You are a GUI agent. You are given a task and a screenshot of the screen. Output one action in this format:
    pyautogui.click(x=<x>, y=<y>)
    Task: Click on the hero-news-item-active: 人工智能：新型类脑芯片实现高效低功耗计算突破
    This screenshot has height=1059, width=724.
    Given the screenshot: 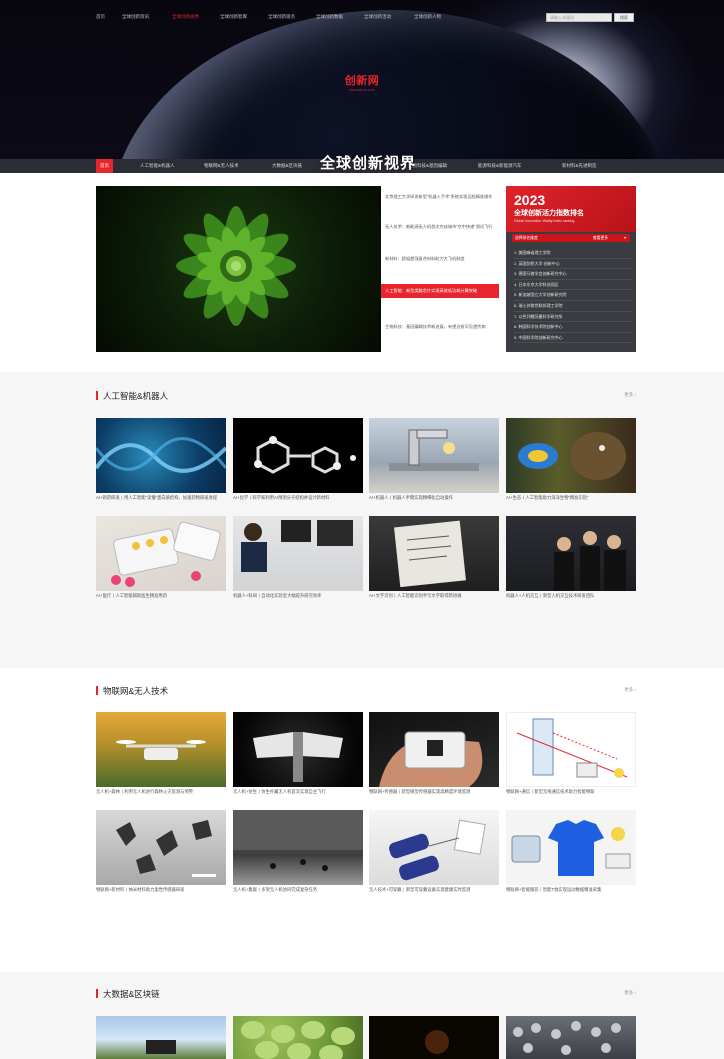 What is the action you would take?
    pyautogui.click(x=440, y=291)
    